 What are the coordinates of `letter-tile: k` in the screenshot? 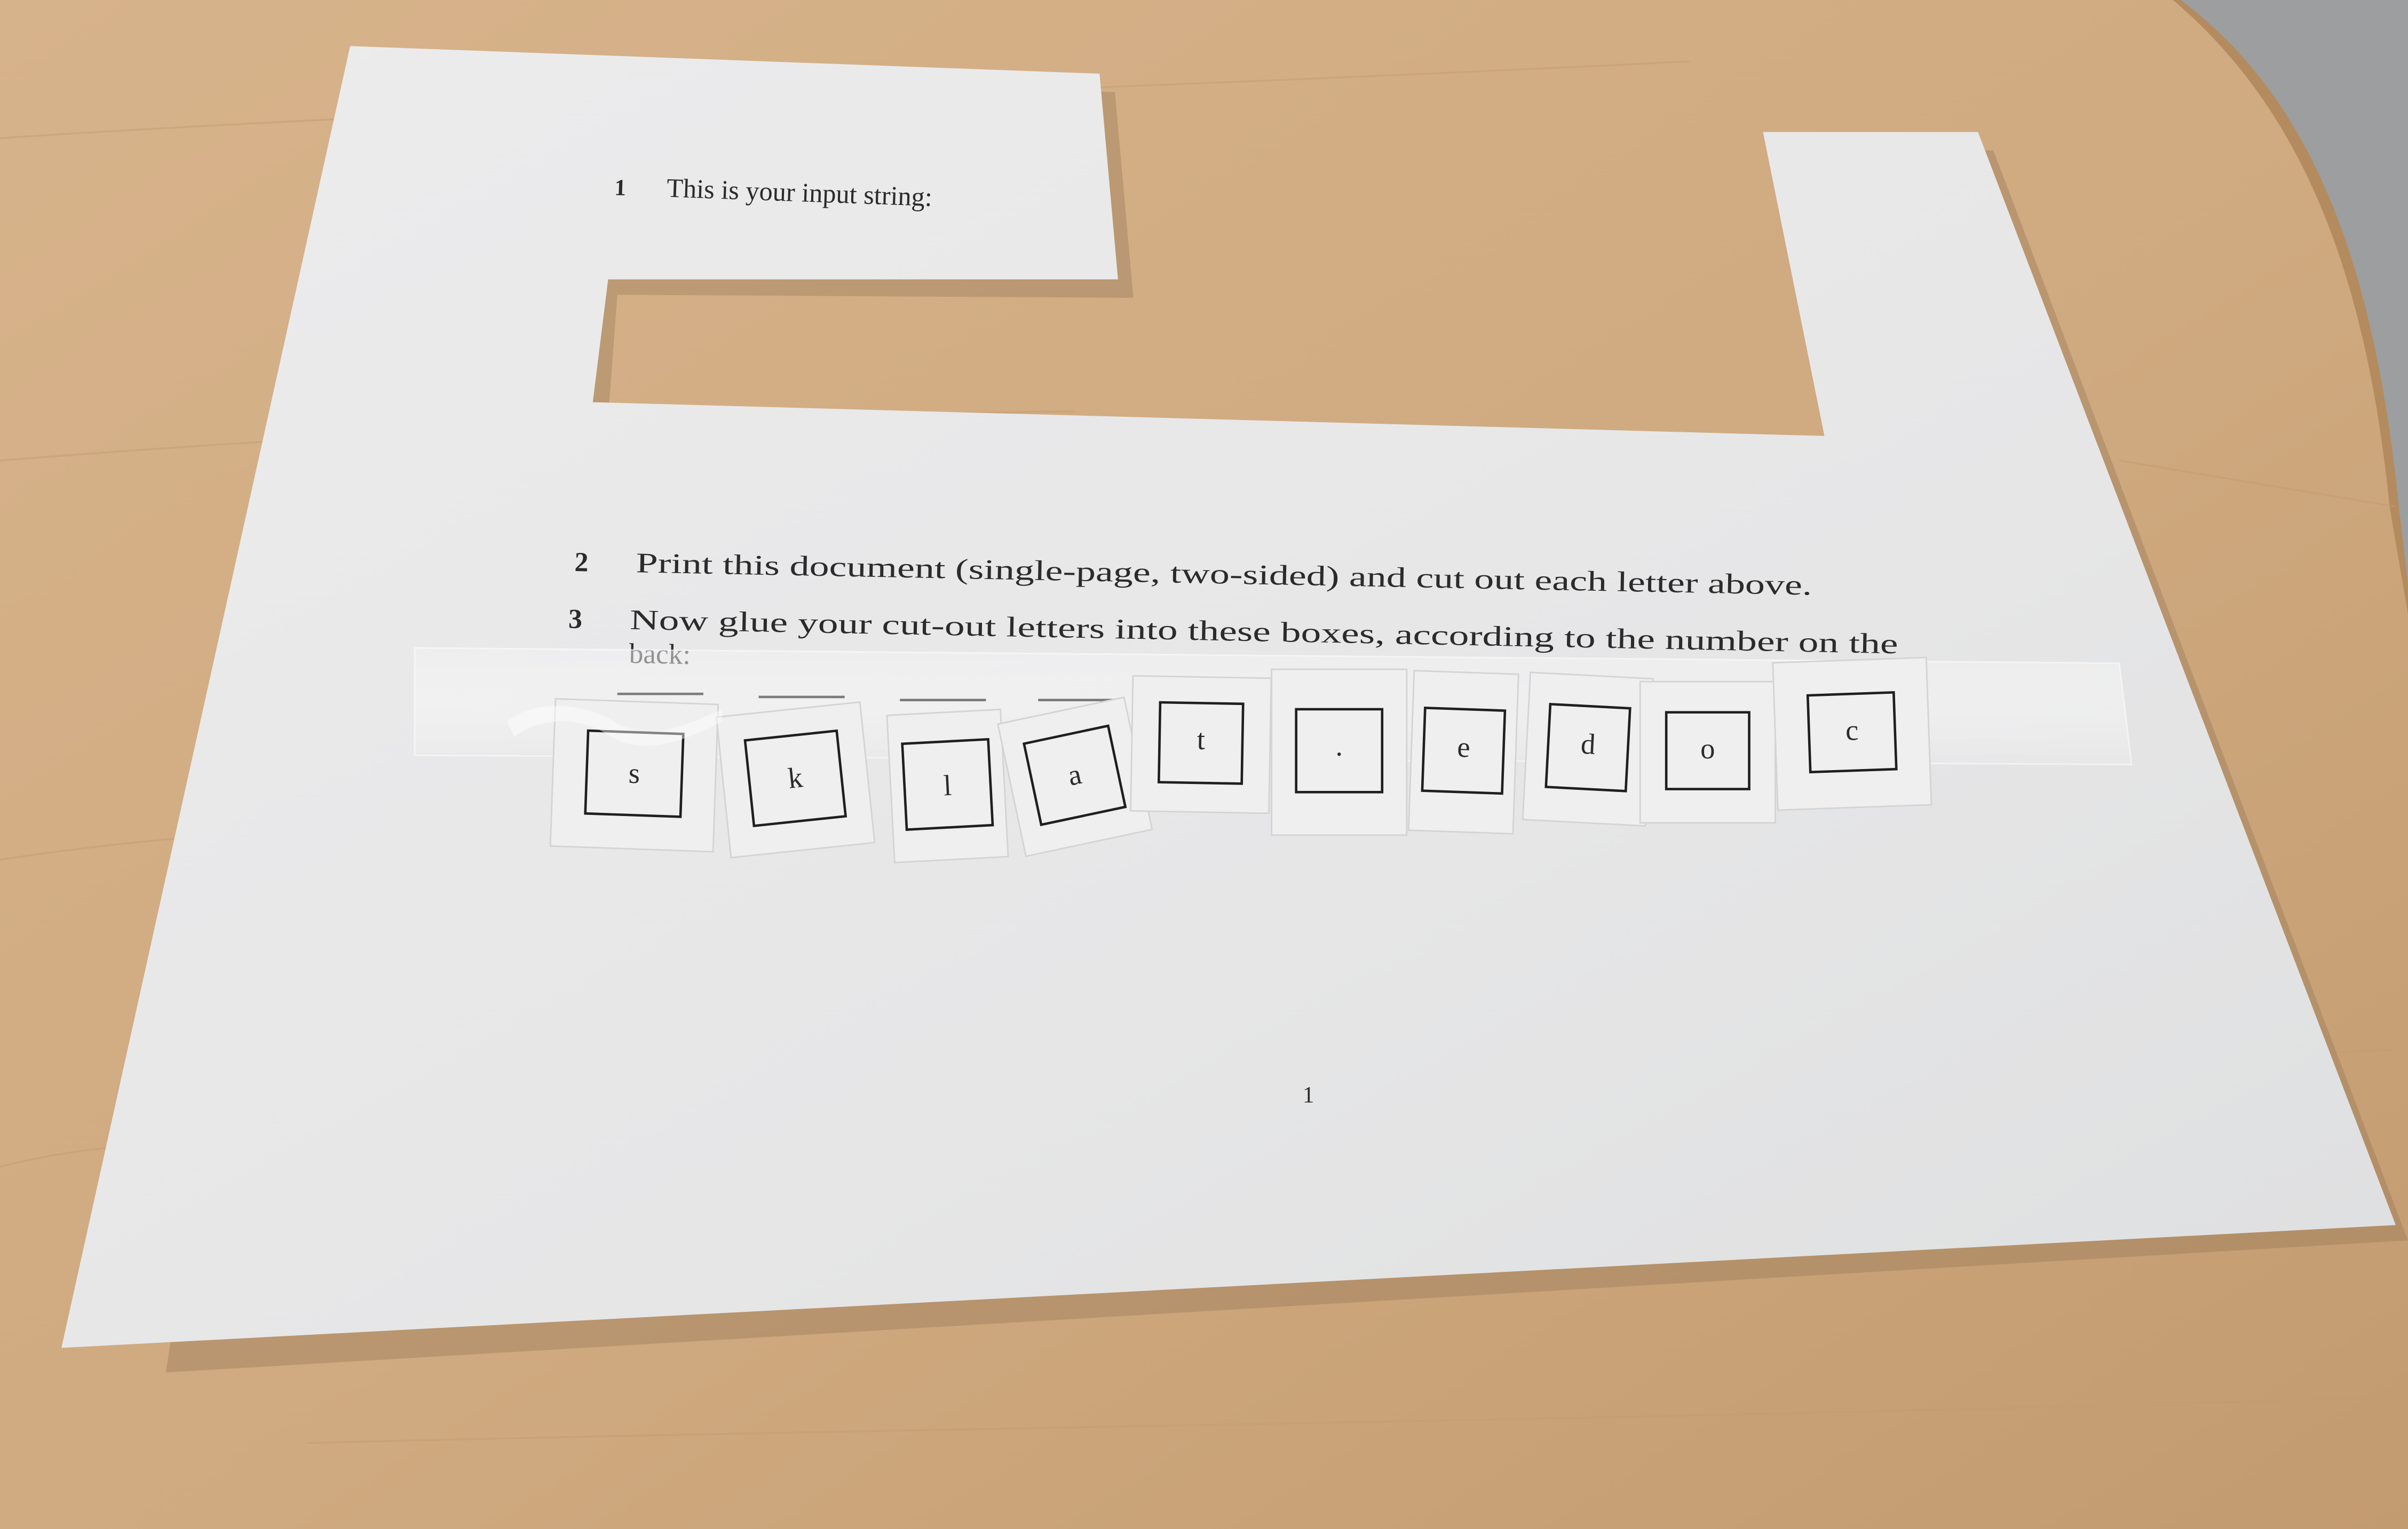 It's located at (795, 780).